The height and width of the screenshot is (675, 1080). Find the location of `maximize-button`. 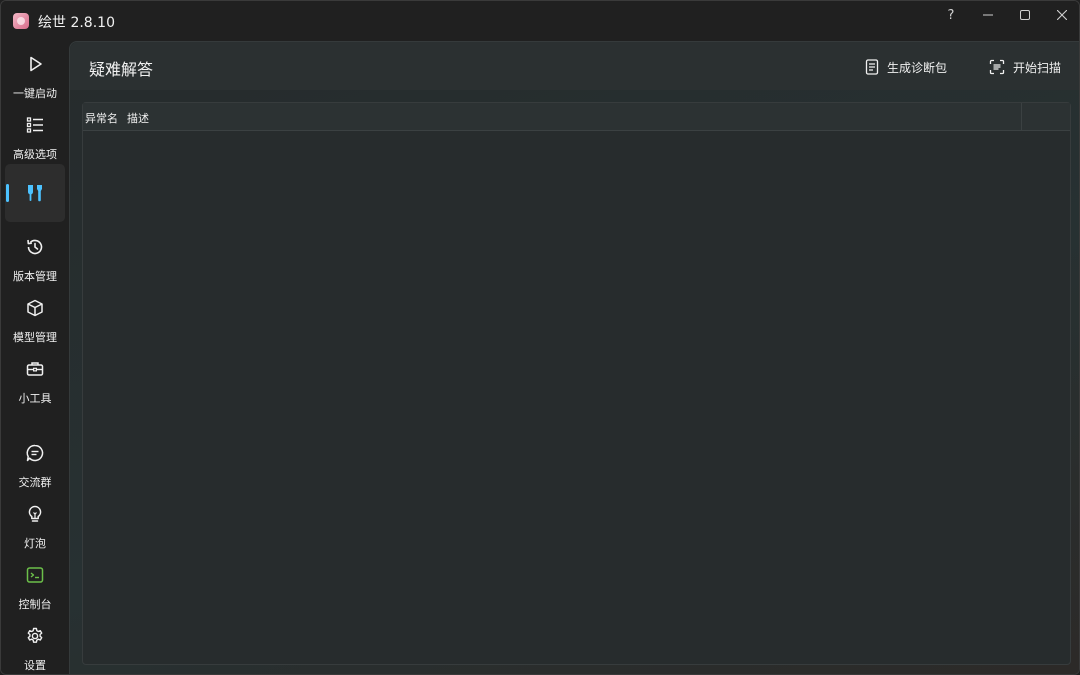

maximize-button is located at coordinates (1025, 15).